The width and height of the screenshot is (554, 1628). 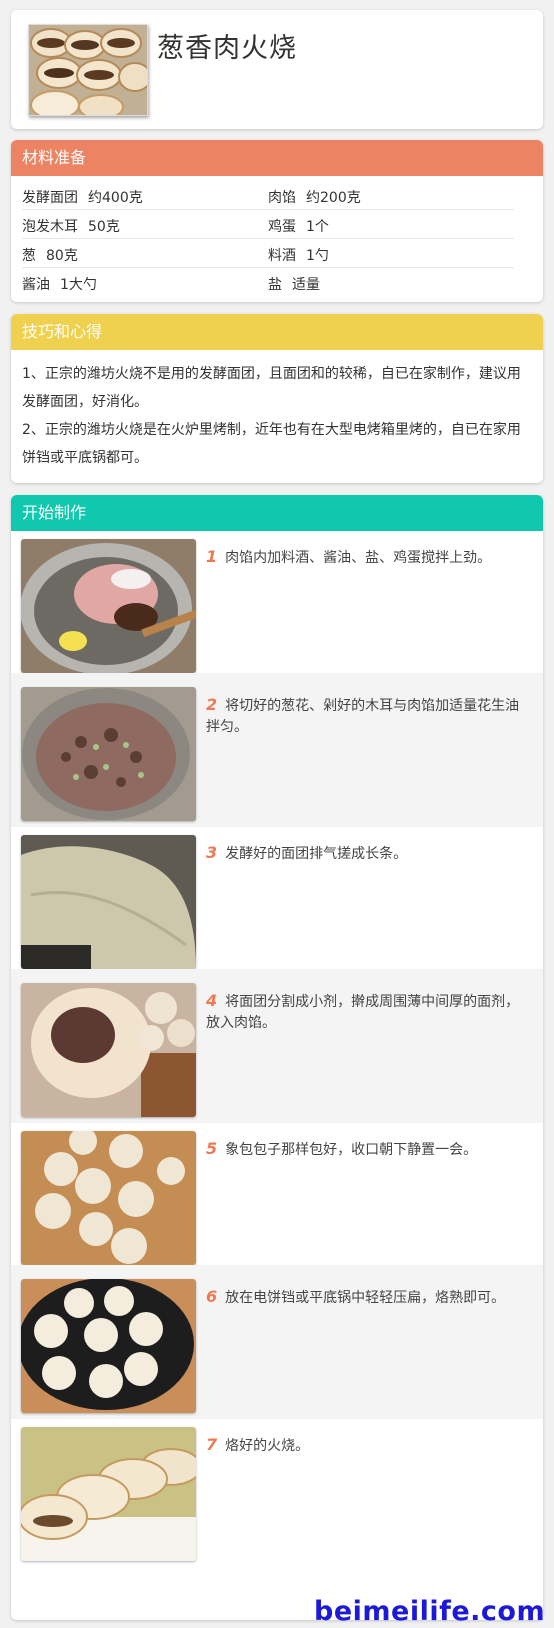 What do you see at coordinates (258, 1444) in the screenshot?
I see `step-text: 7 烙好的火烧。` at bounding box center [258, 1444].